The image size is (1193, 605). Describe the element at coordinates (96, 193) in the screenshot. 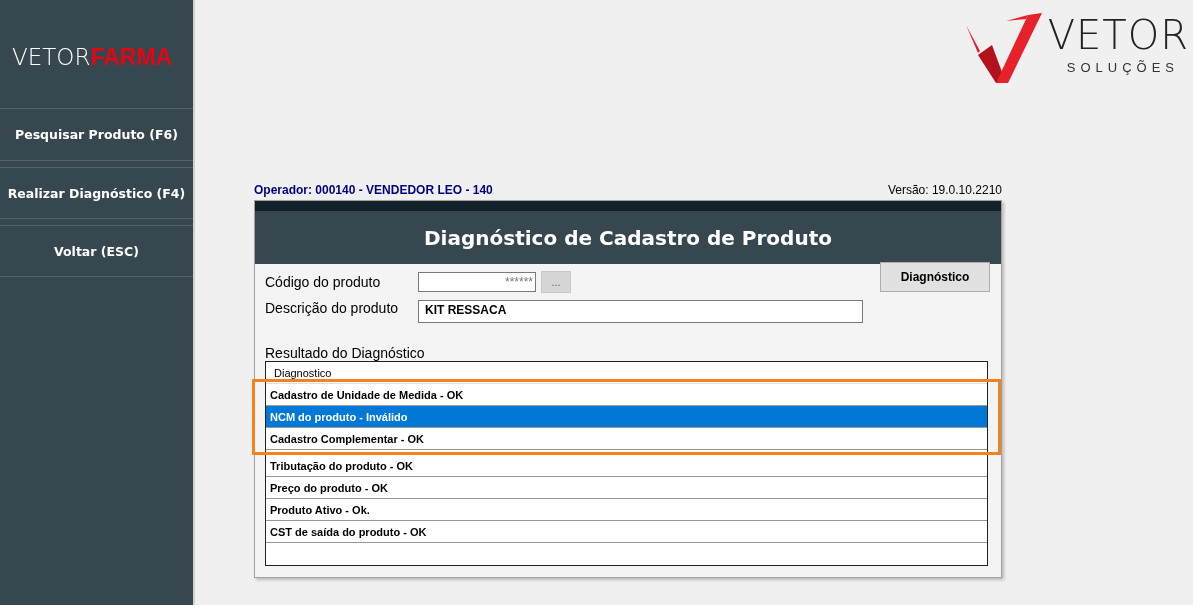

I see `sidebar-item: Realizar Diagnóstico (F4)` at that location.